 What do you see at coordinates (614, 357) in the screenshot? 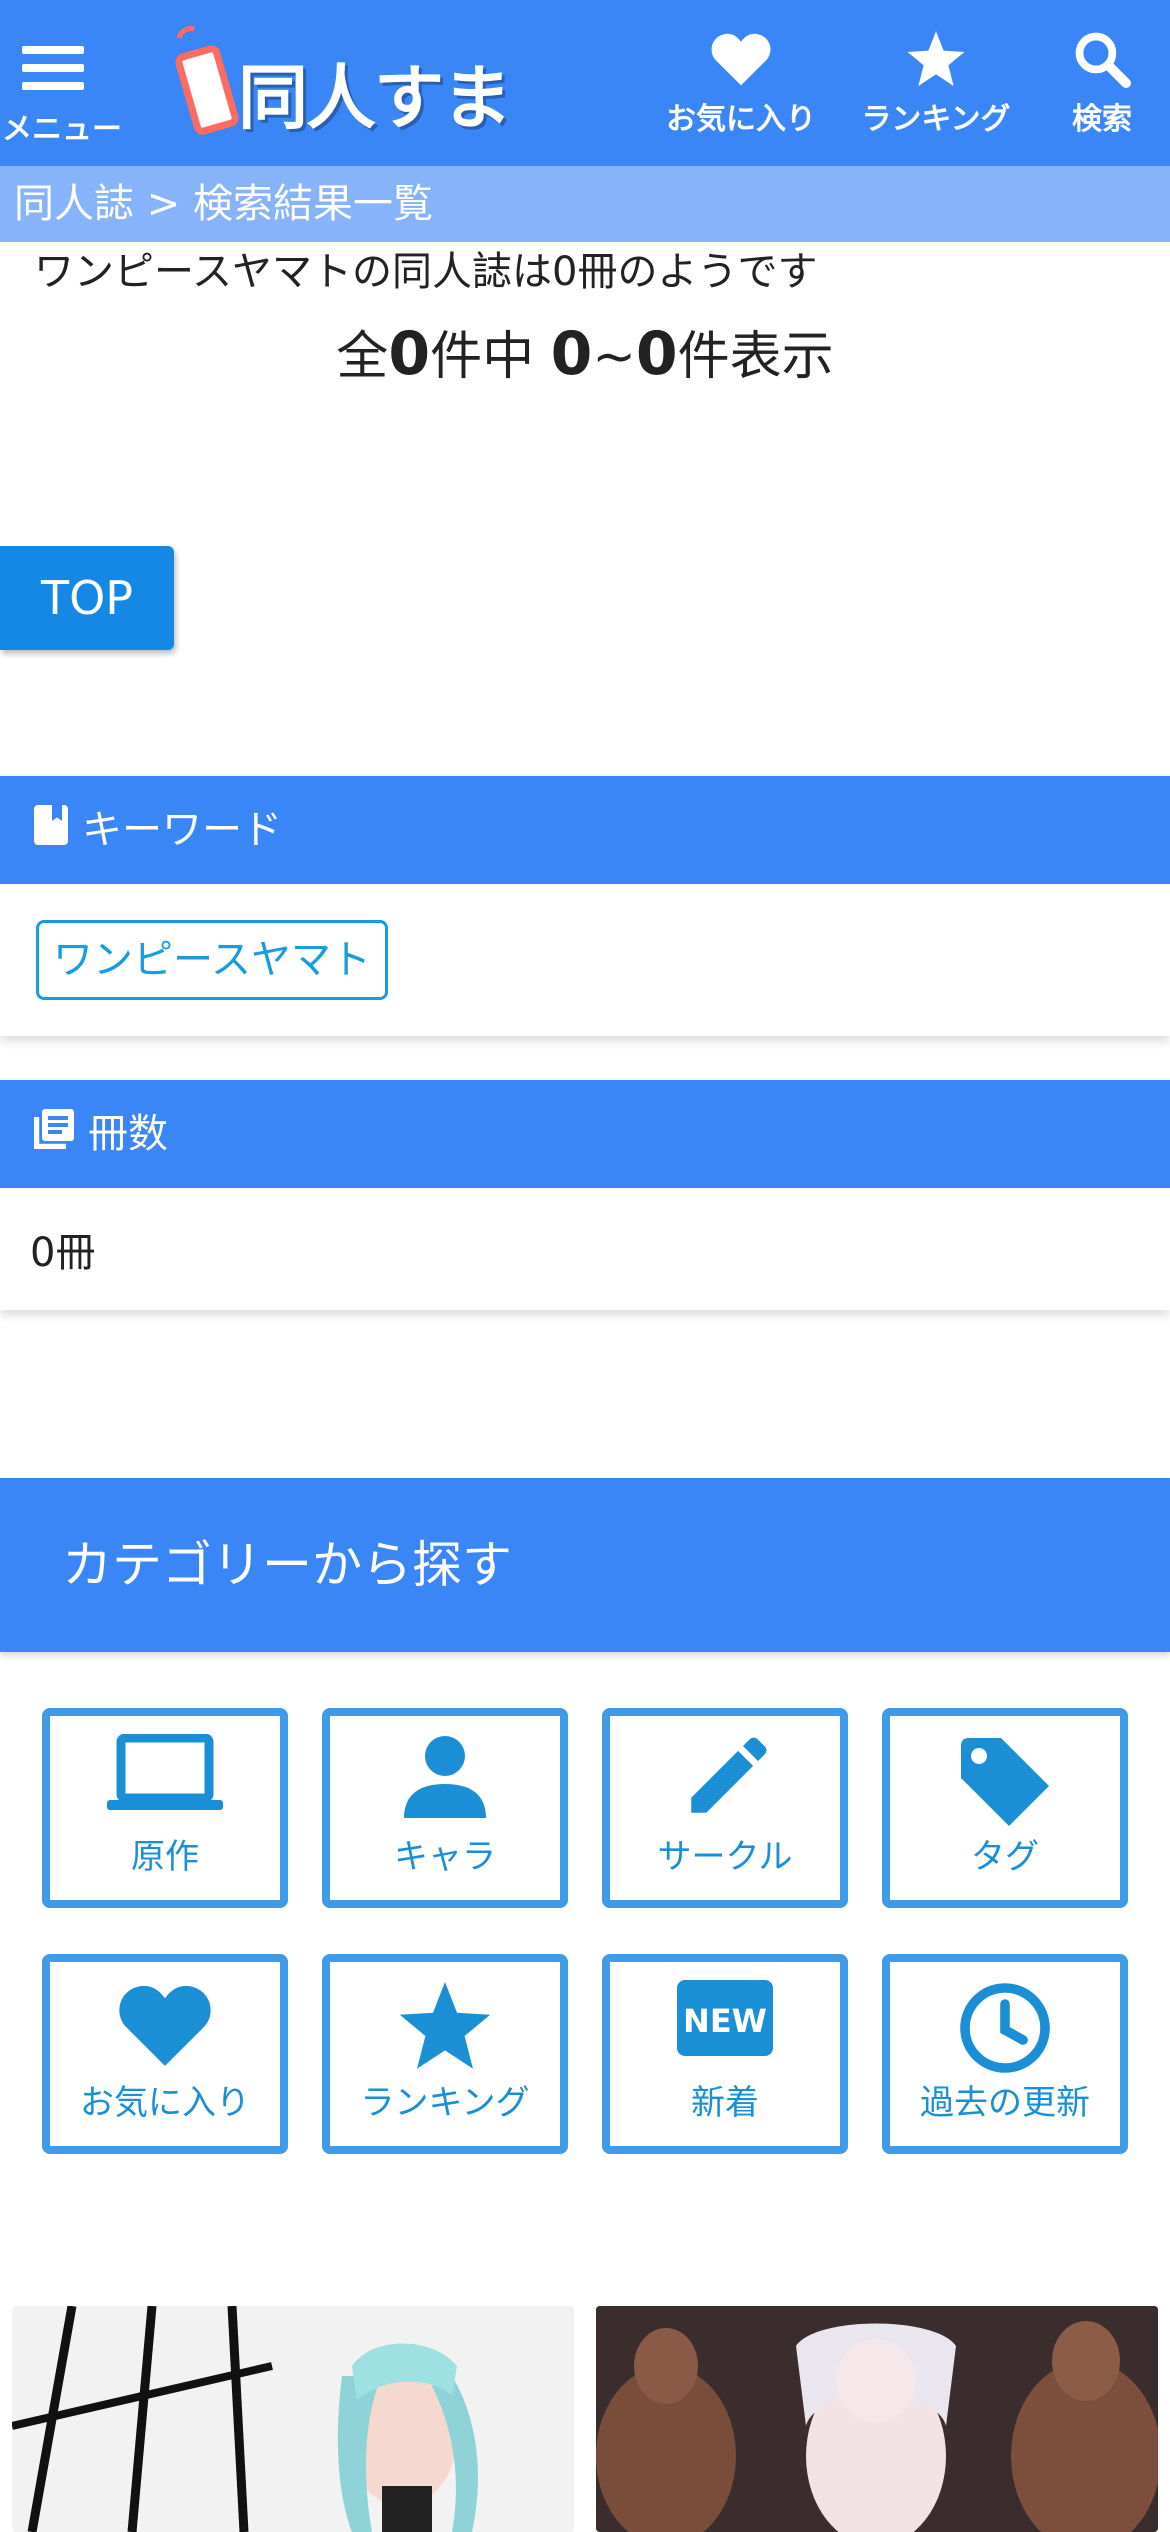
I see `count-sep: ~` at bounding box center [614, 357].